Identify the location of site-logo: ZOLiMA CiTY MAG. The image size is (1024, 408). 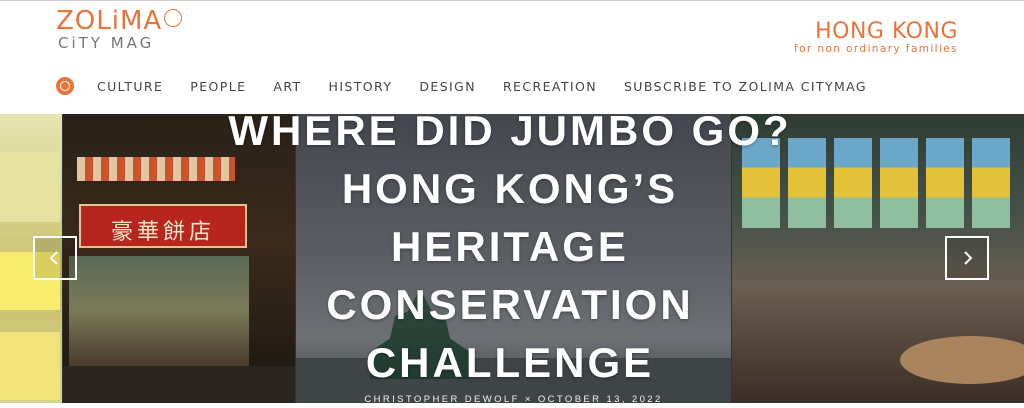
(119, 29).